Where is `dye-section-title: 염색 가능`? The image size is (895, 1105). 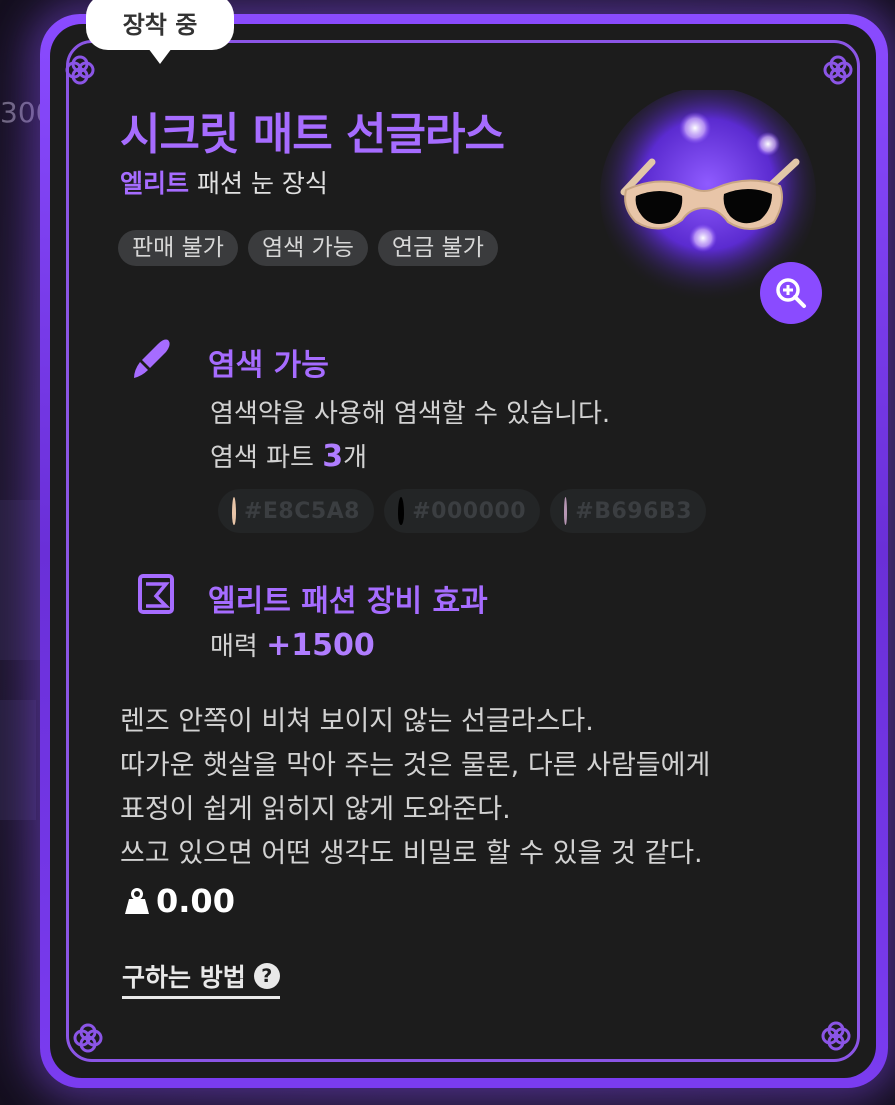 dye-section-title: 염색 가능 is located at coordinates (268, 365).